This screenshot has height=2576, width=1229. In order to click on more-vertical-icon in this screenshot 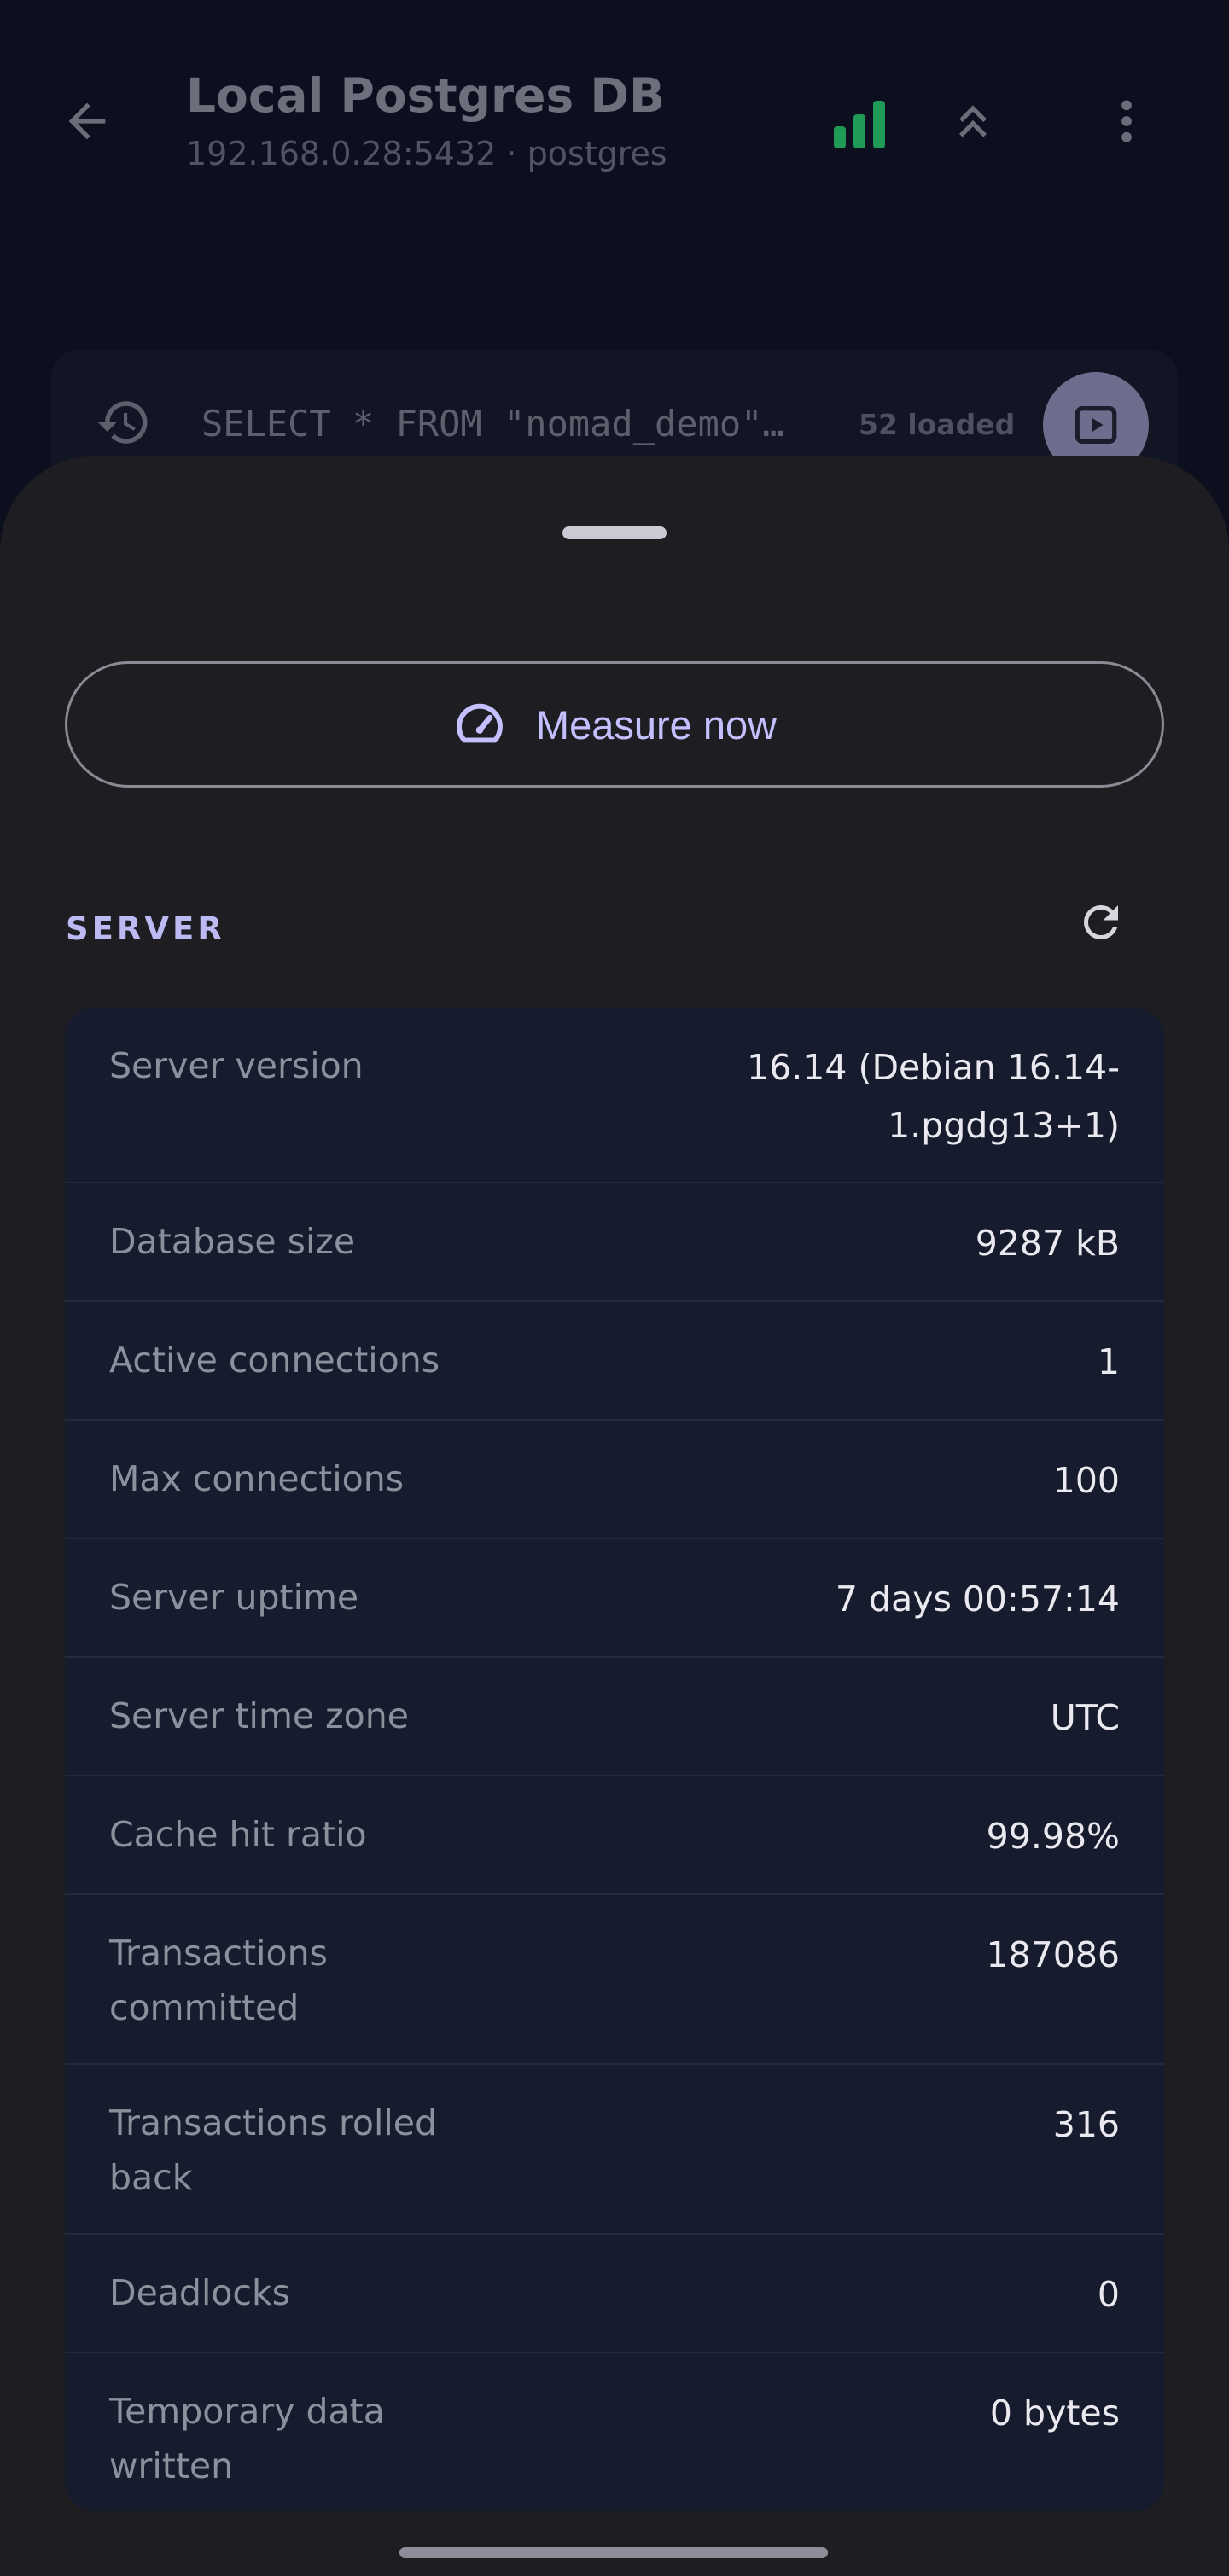, I will do `click(1126, 121)`.